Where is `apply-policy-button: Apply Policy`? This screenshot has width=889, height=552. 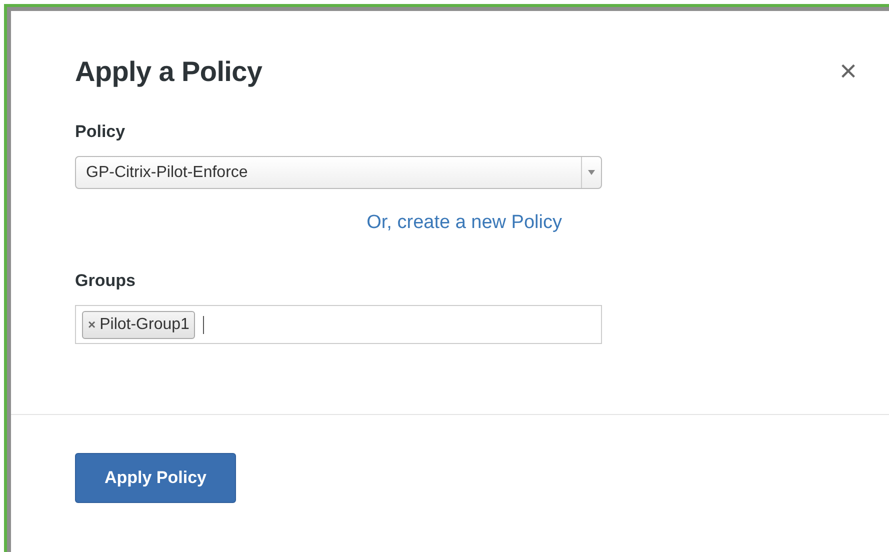
apply-policy-button: Apply Policy is located at coordinates (155, 478).